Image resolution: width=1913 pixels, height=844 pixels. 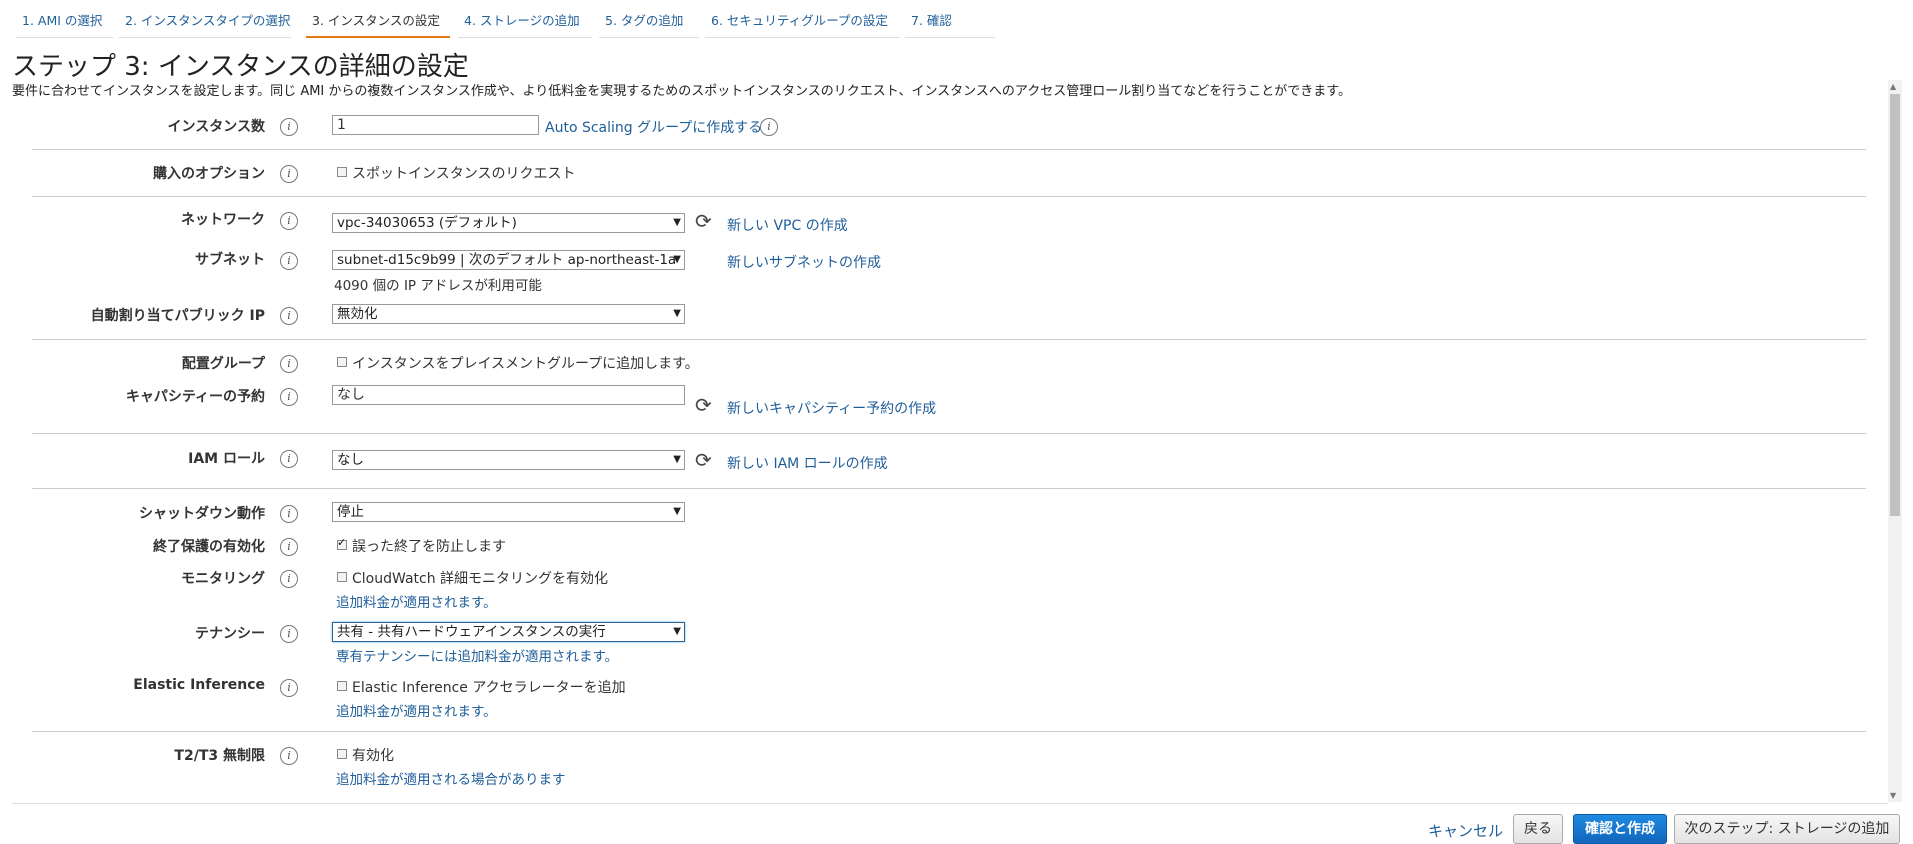 What do you see at coordinates (480, 579) in the screenshot?
I see `cloudwatch-monitoring-checkbox-label: CloudWatch 詳細モニタリングを有効化` at bounding box center [480, 579].